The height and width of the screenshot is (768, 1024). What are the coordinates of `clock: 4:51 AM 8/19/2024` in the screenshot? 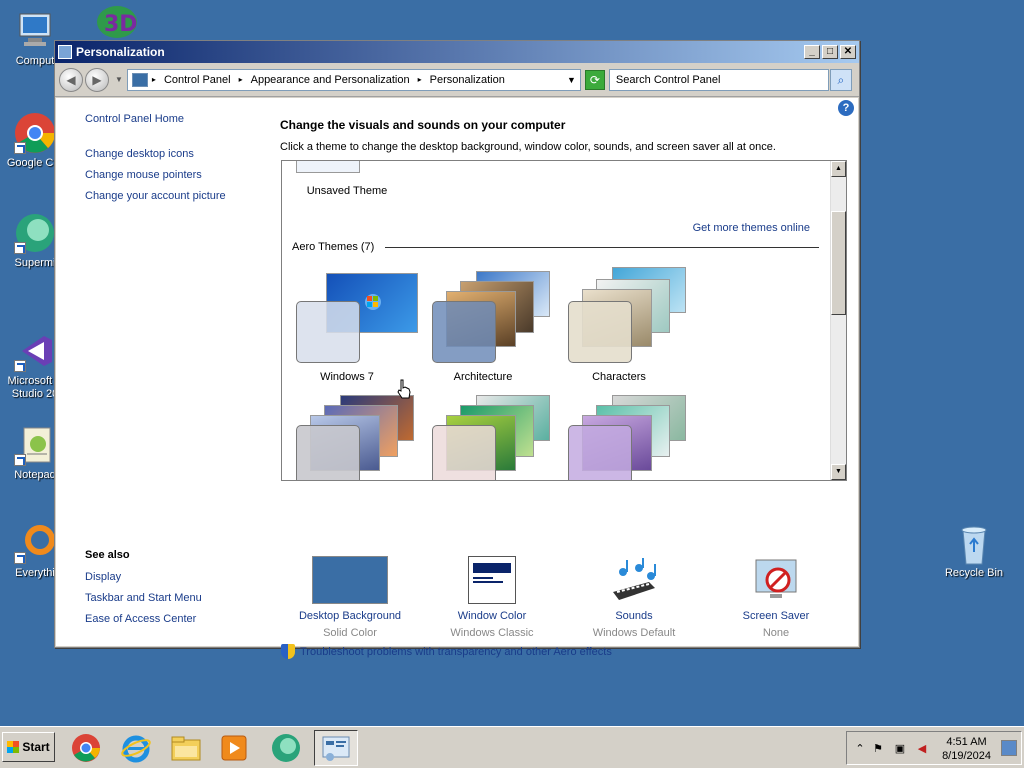 It's located at (966, 749).